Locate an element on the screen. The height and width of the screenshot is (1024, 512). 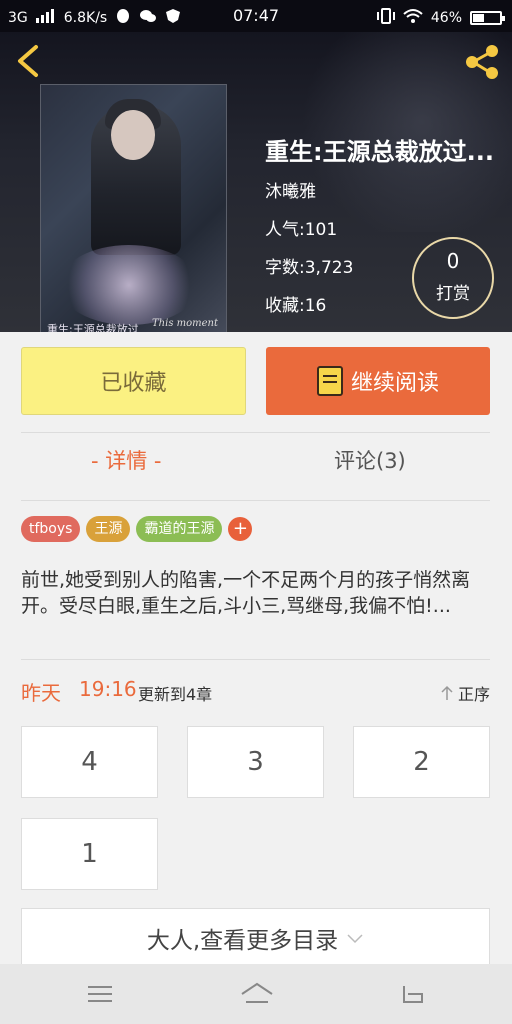
home-button is located at coordinates (257, 994).